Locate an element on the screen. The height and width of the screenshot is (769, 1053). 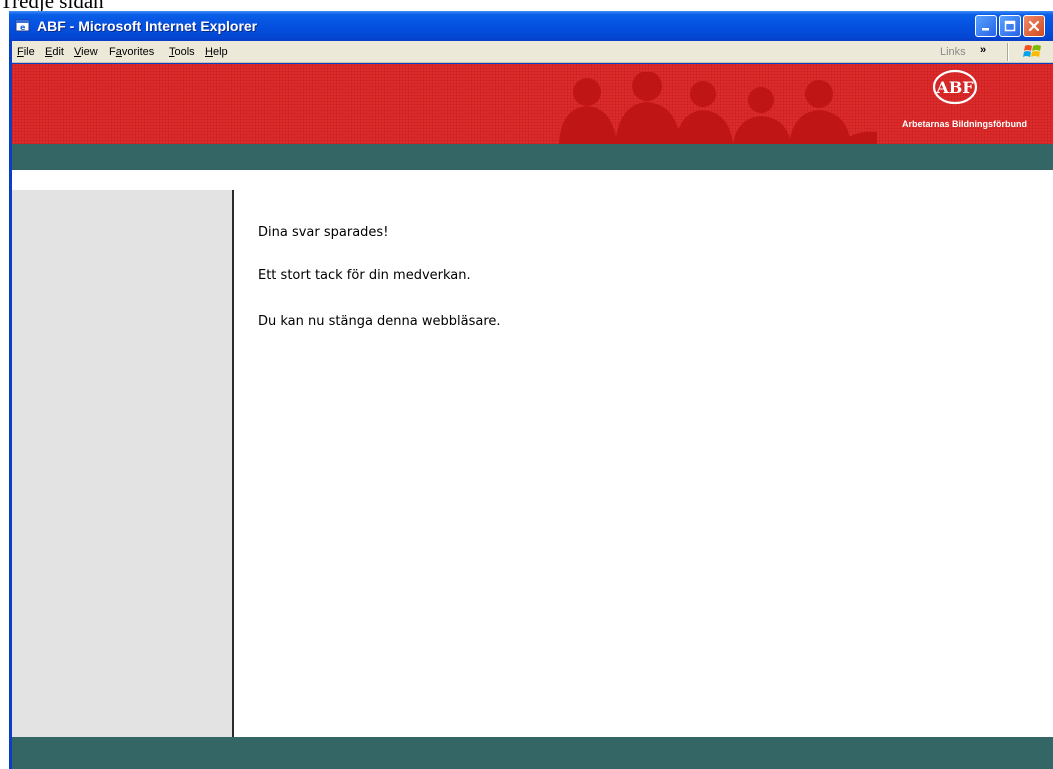
people-silhouettes is located at coordinates (718, 108).